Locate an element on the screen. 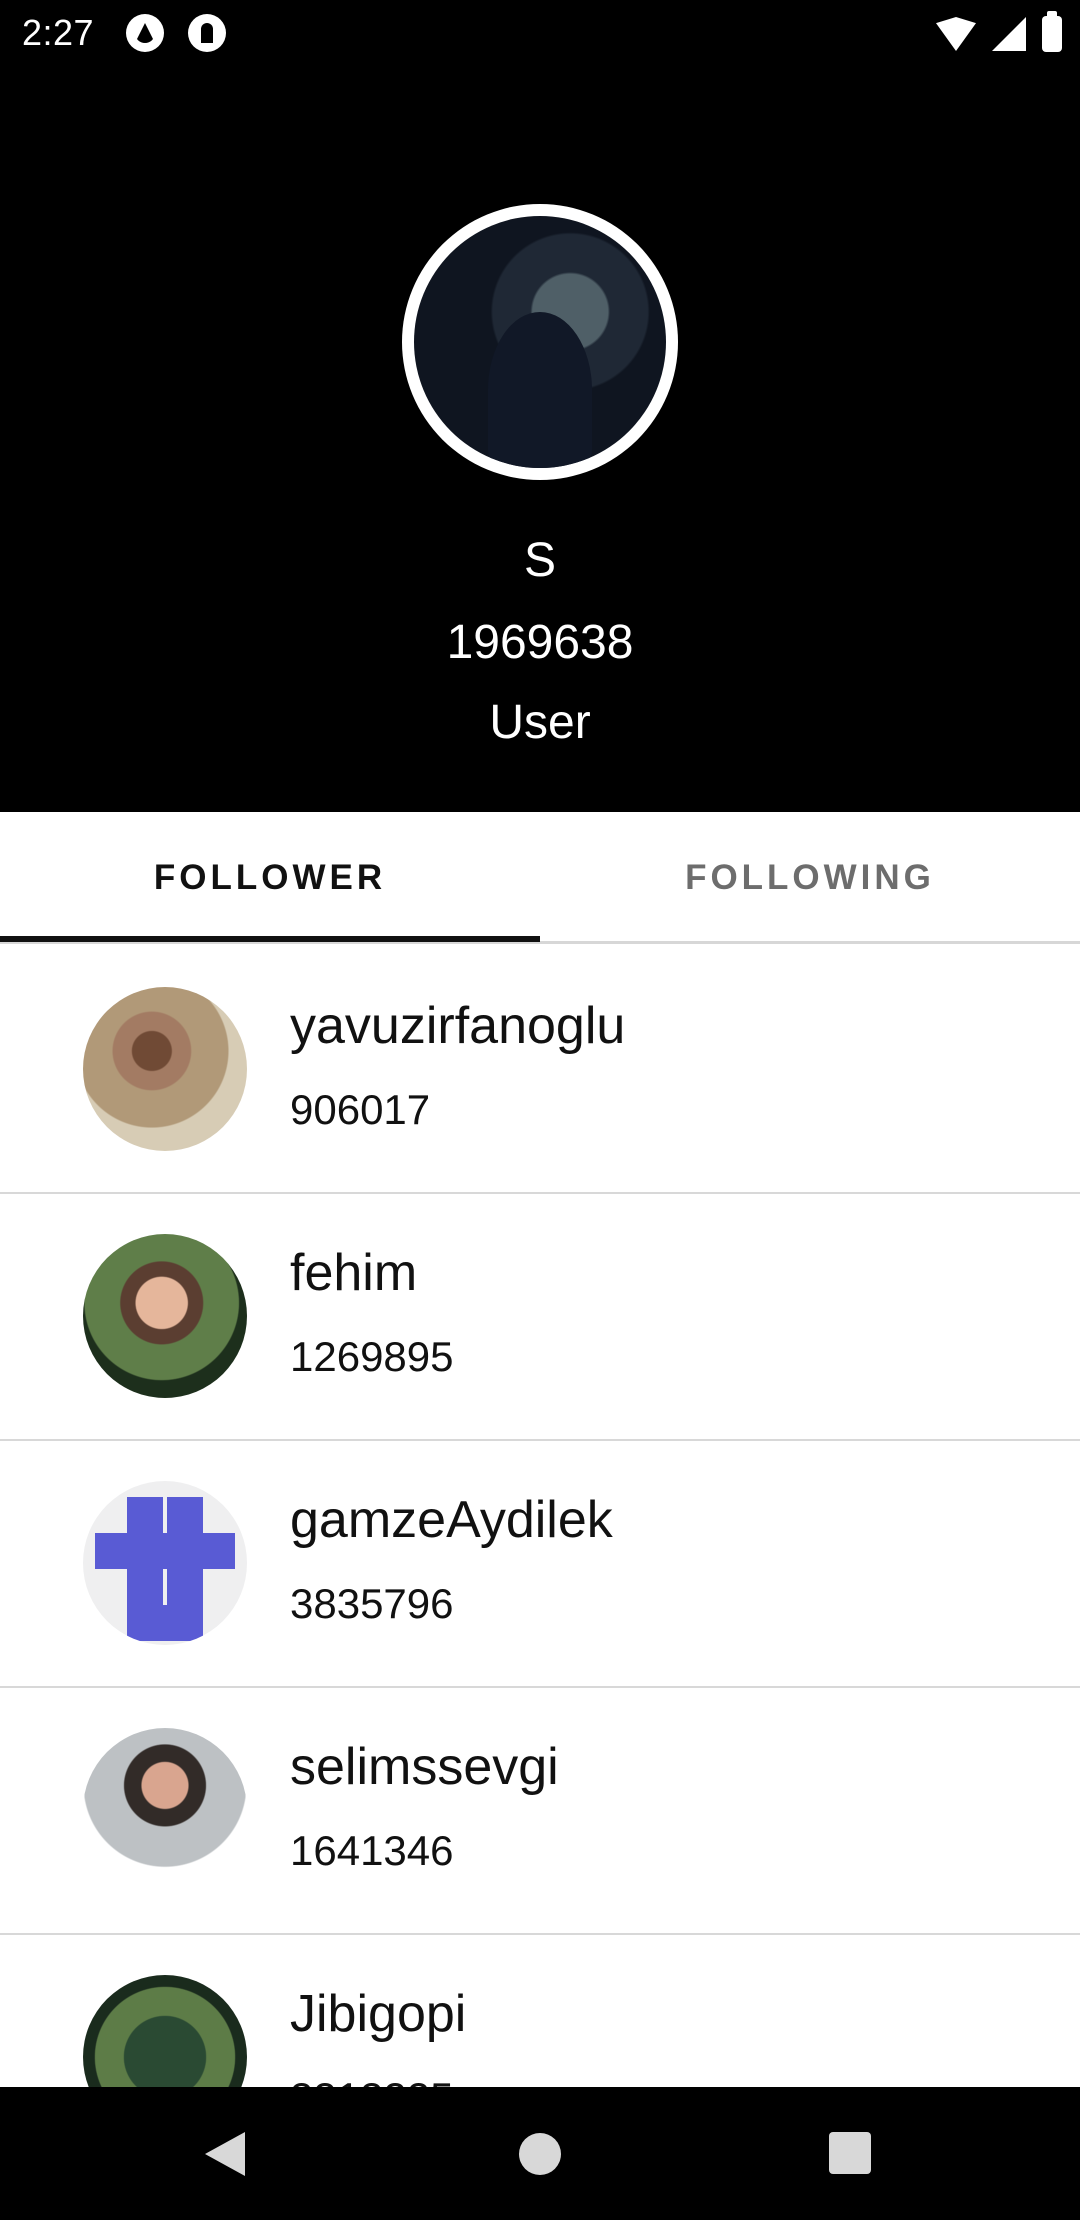 The image size is (1080, 2220). user-username: Jibigopi is located at coordinates (378, 2014).